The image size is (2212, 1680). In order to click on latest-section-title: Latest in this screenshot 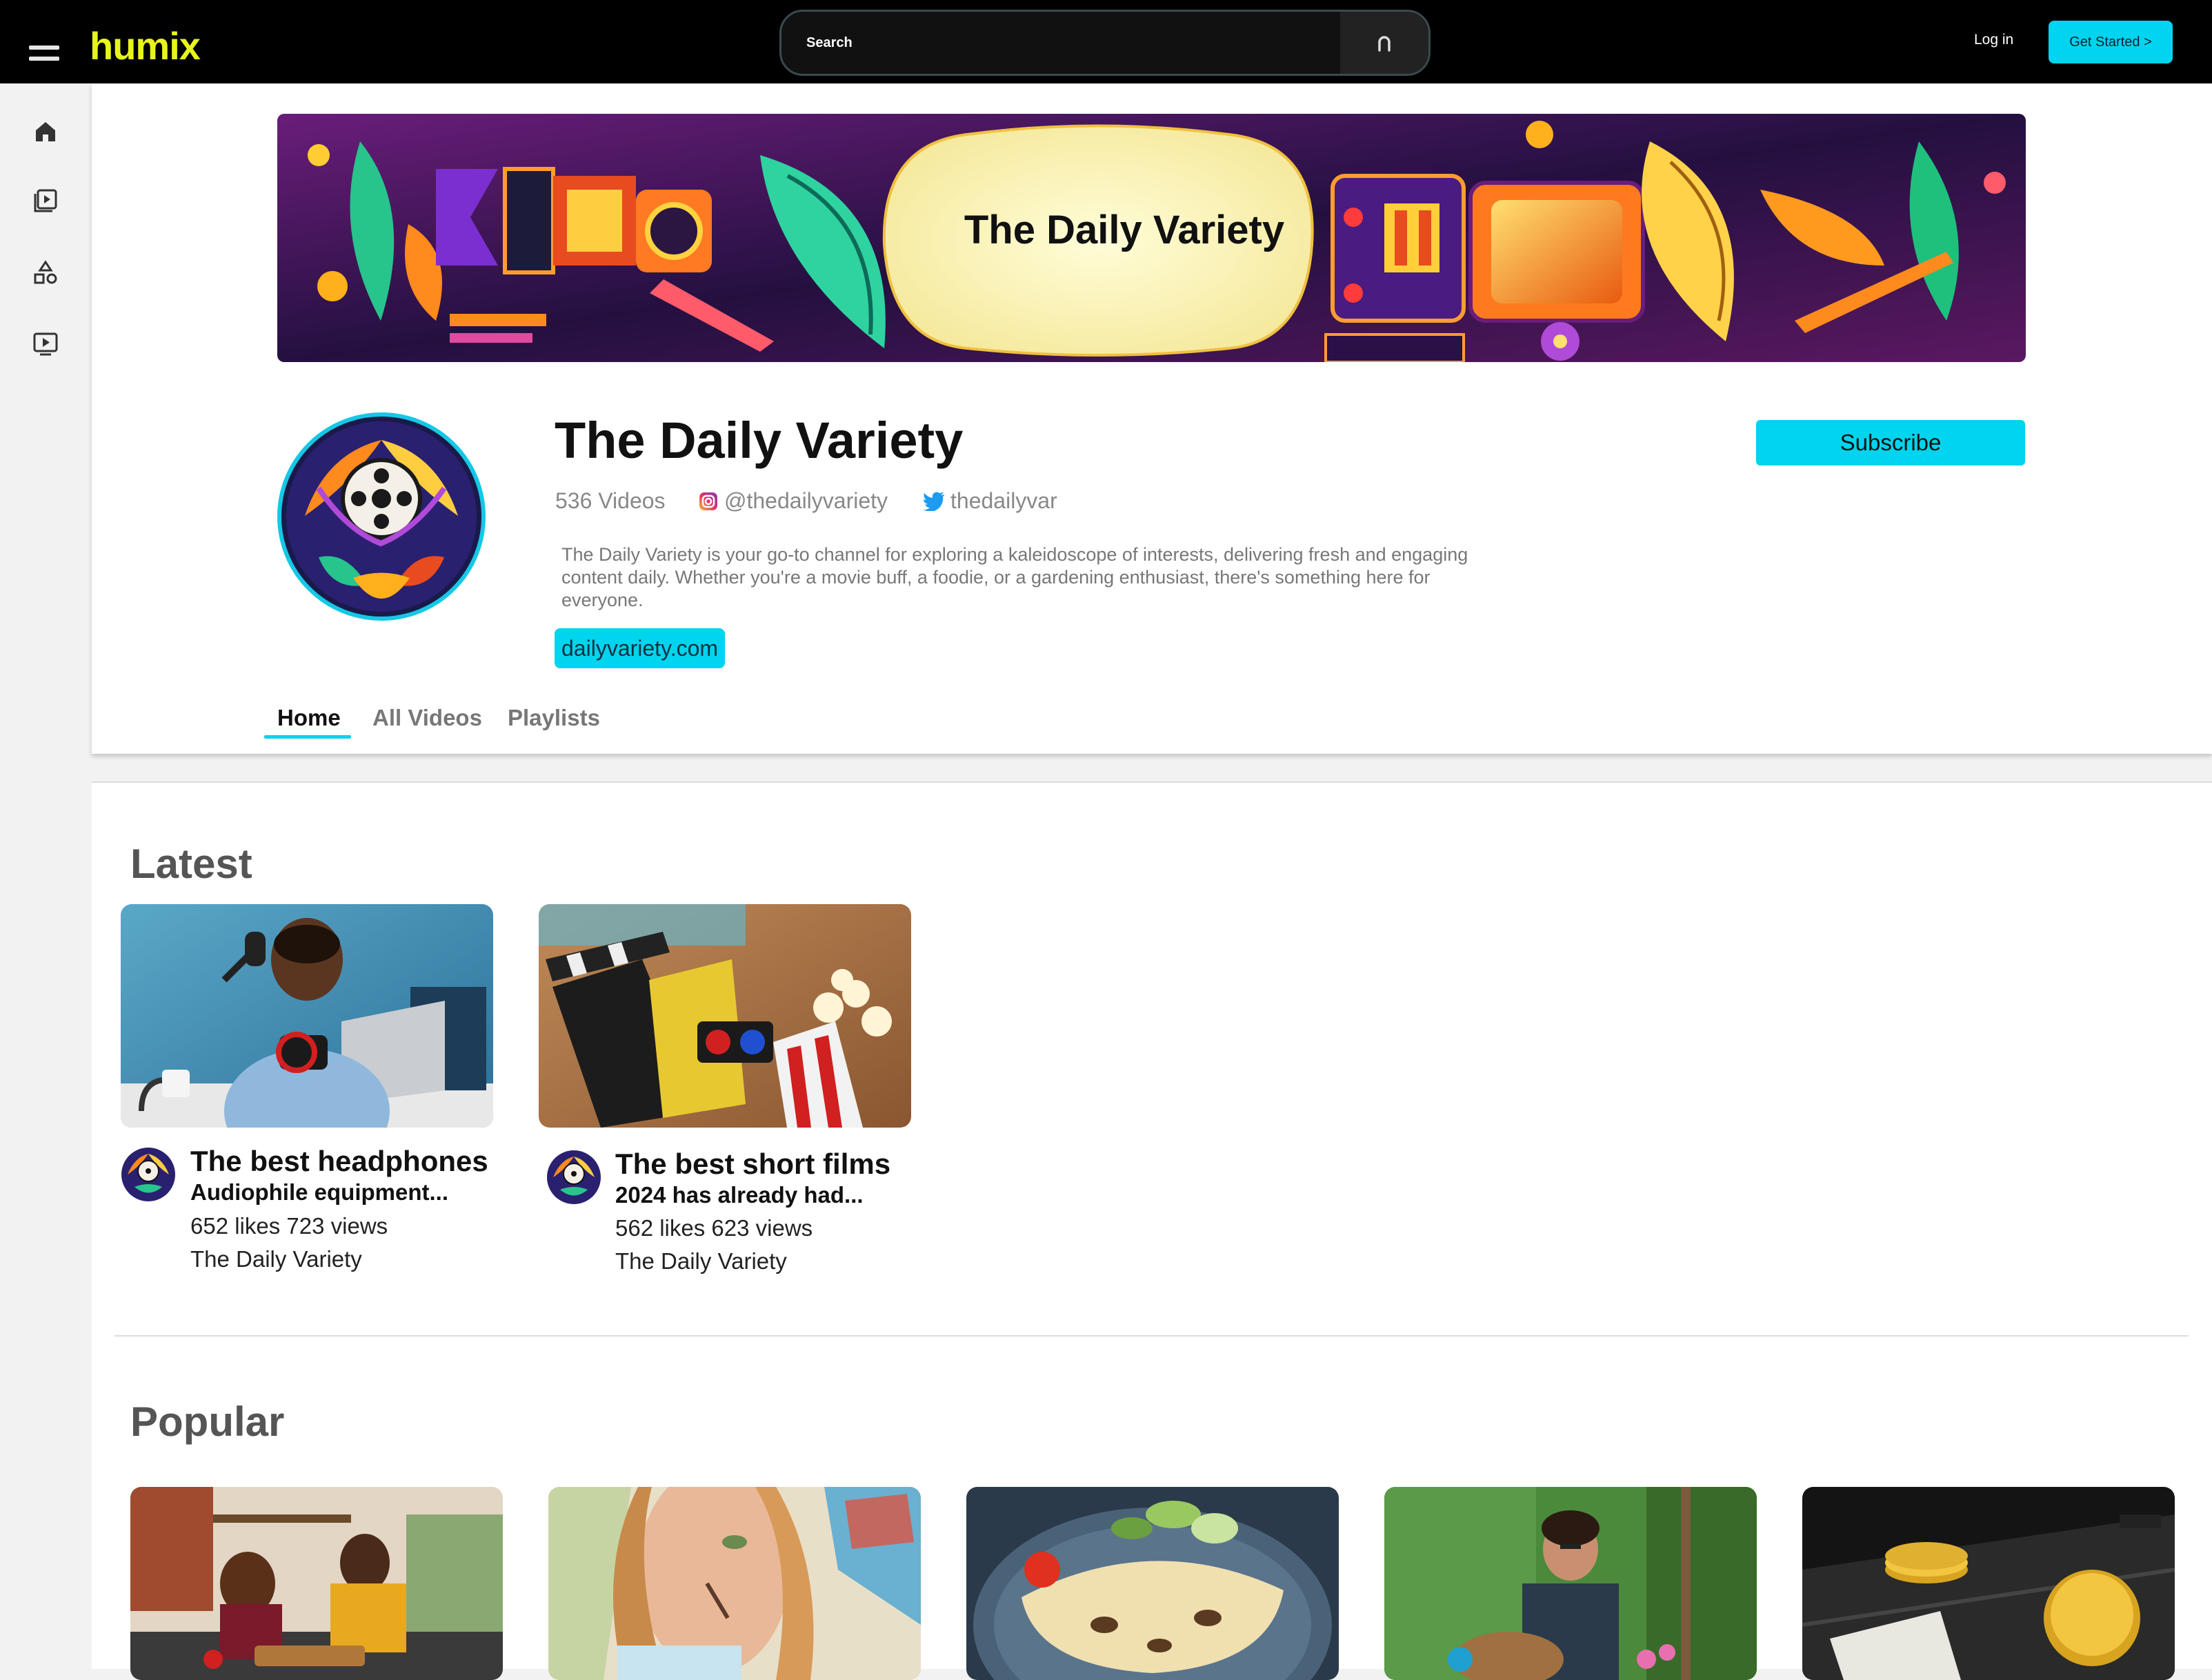, I will do `click(191, 864)`.